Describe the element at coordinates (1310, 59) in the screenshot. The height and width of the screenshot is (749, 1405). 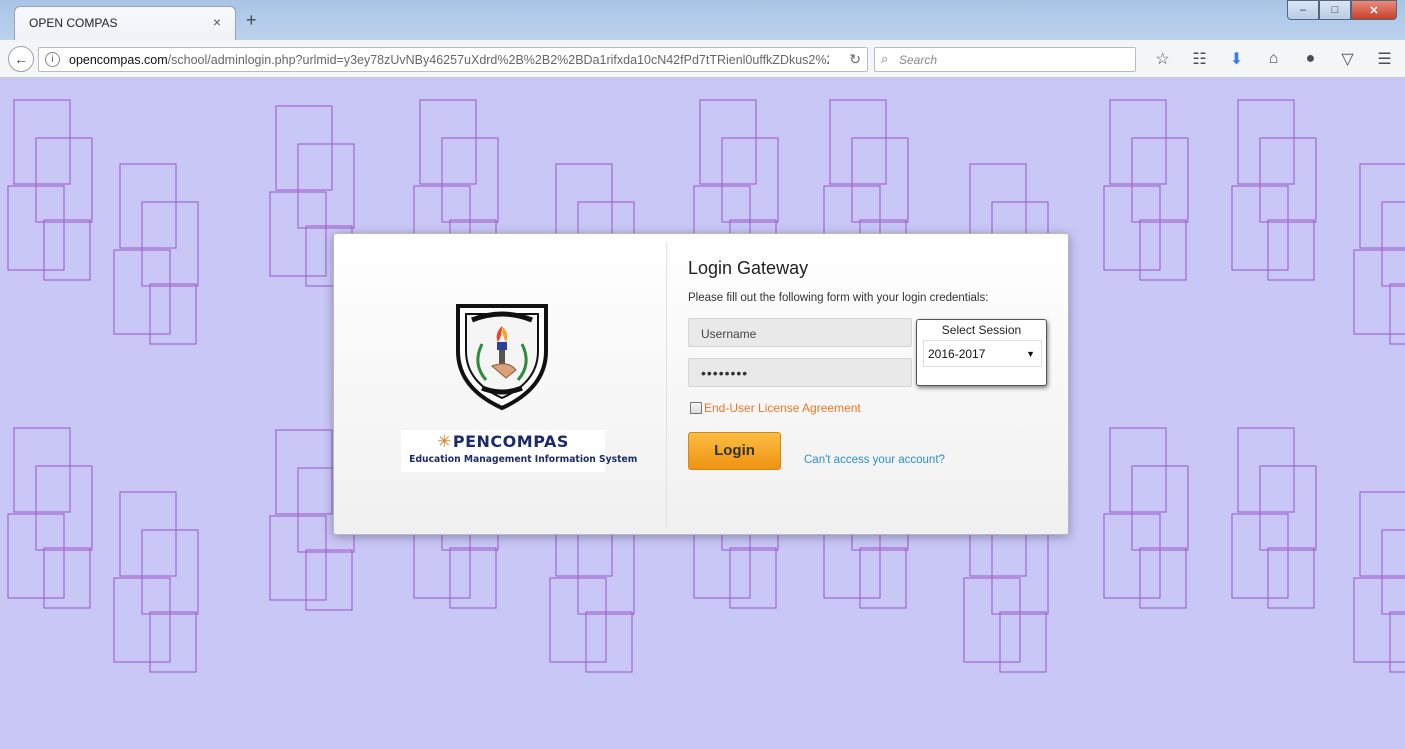
I see `chat-icon: ●` at that location.